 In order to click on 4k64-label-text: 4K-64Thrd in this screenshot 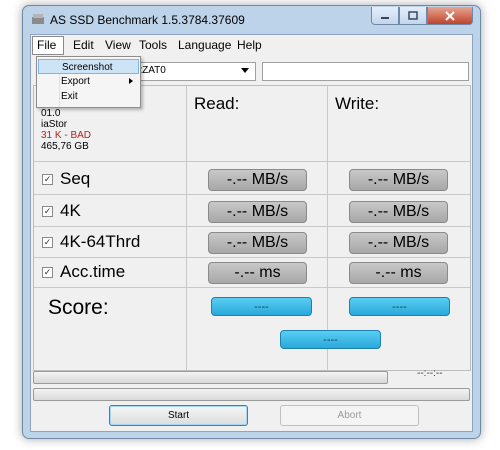, I will do `click(100, 241)`.